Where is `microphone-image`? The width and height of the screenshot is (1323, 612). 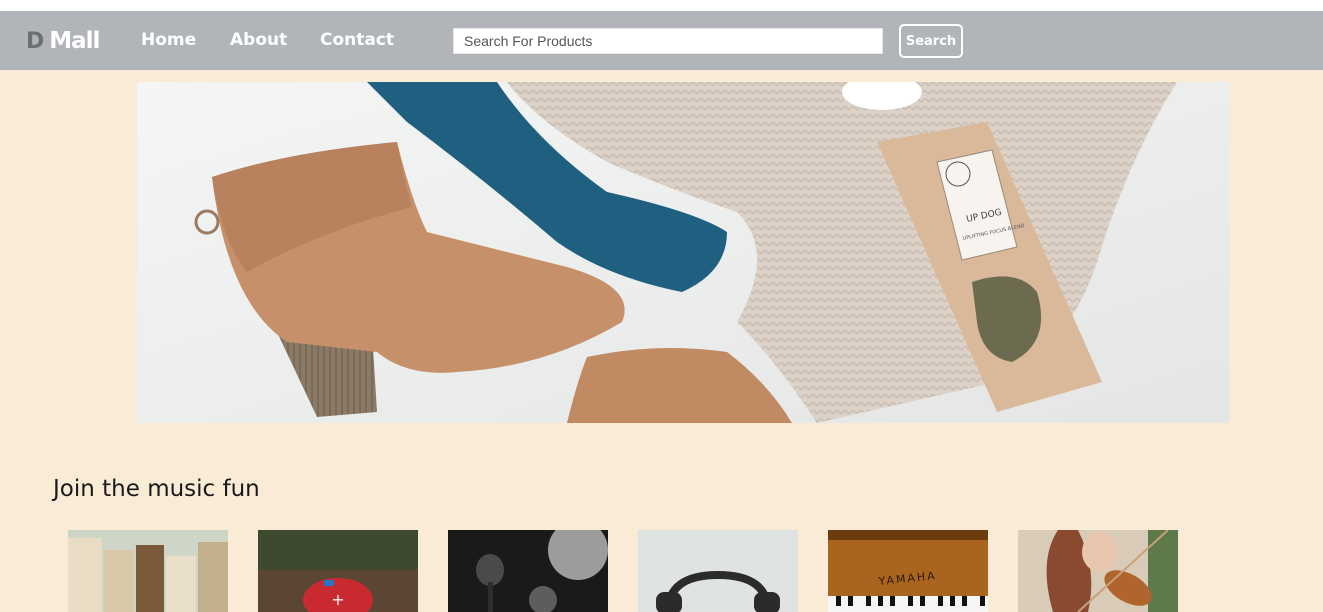
microphone-image is located at coordinates (528, 571).